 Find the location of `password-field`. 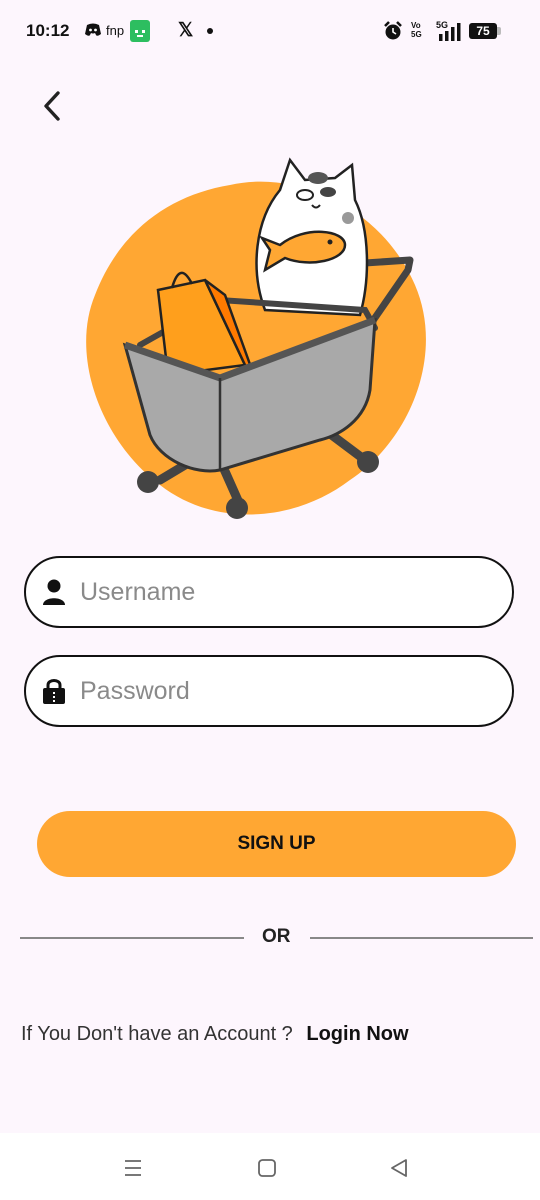

password-field is located at coordinates (269, 691).